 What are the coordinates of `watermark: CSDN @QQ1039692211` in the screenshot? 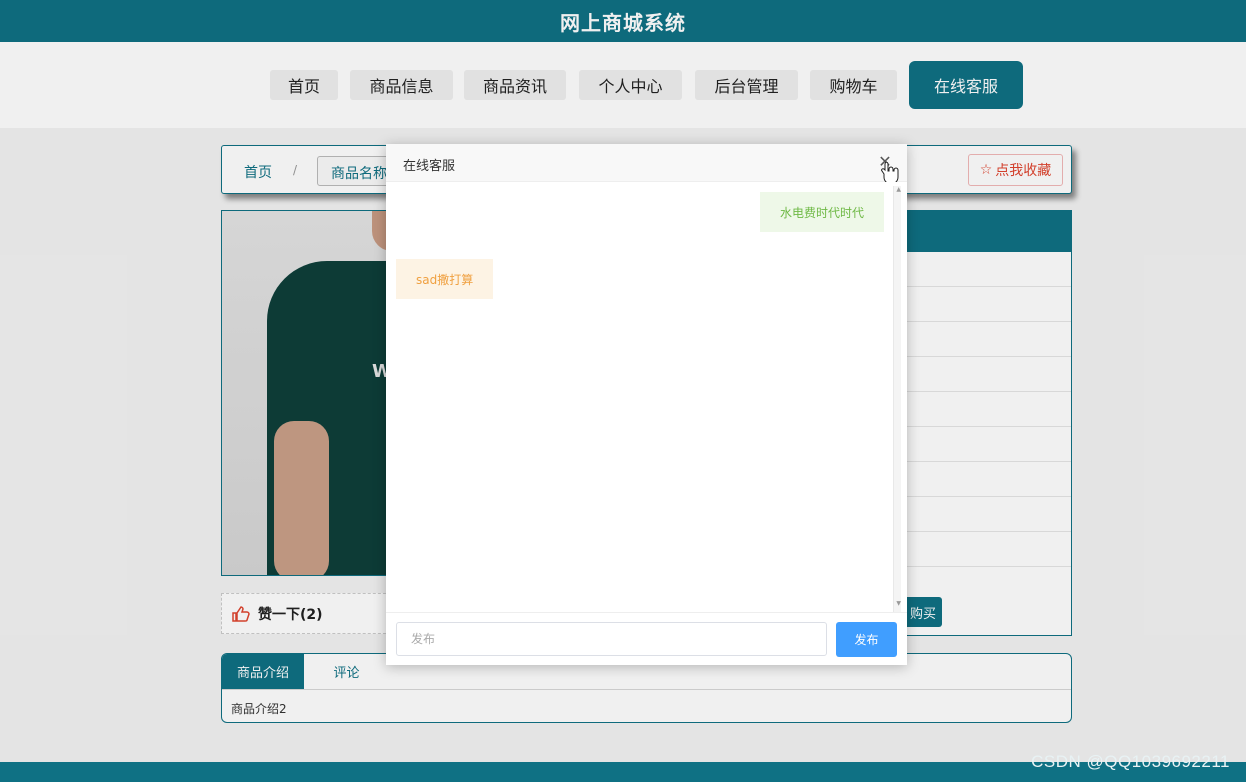 It's located at (1130, 761).